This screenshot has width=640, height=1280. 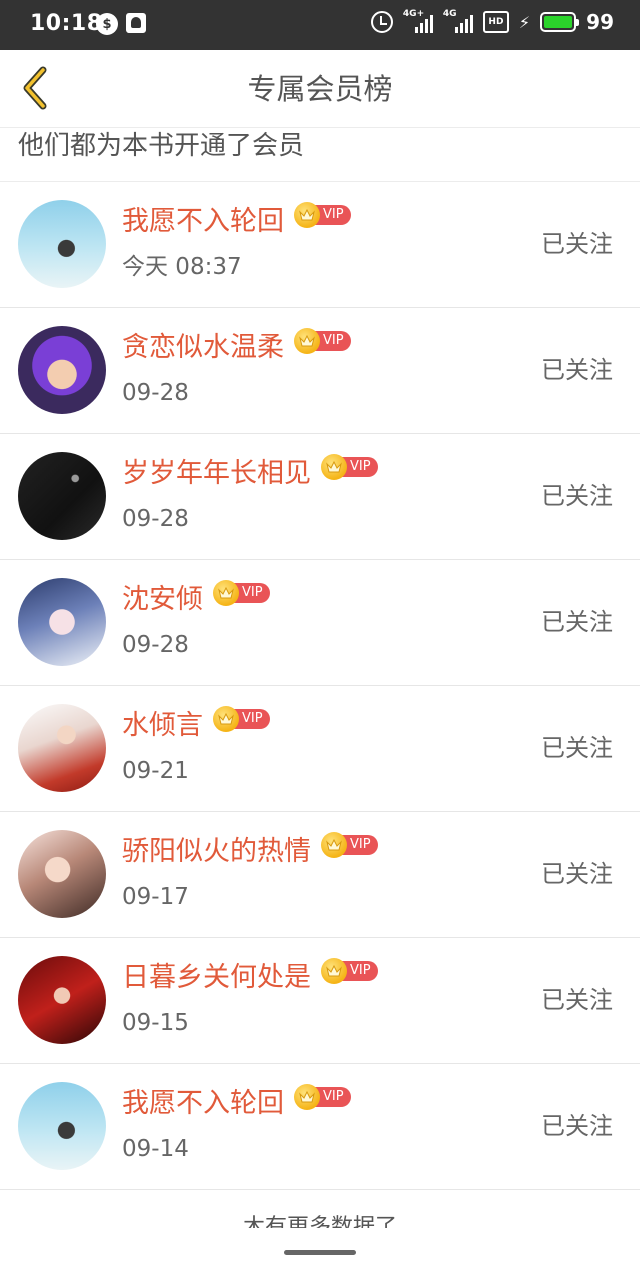 What do you see at coordinates (155, 771) in the screenshot?
I see `member-time: 09-21` at bounding box center [155, 771].